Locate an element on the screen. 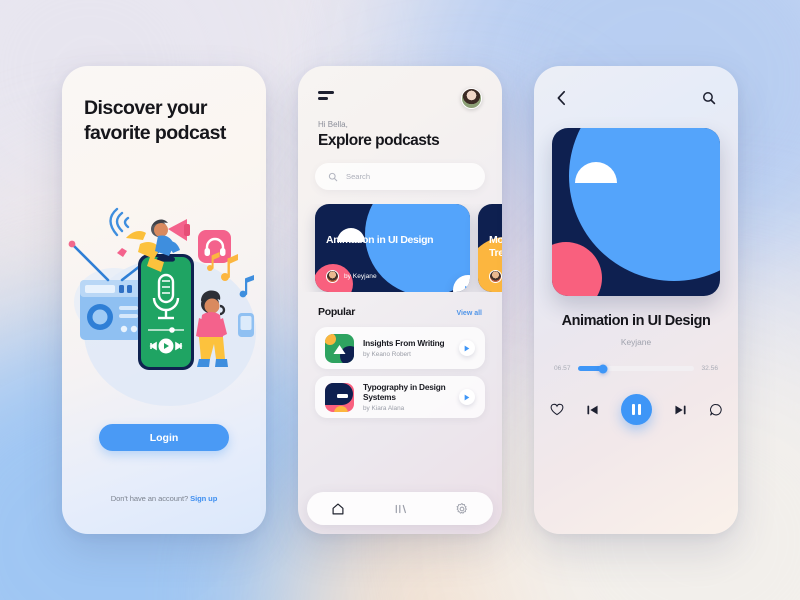  page-title: Explore podcasts is located at coordinates (379, 140).